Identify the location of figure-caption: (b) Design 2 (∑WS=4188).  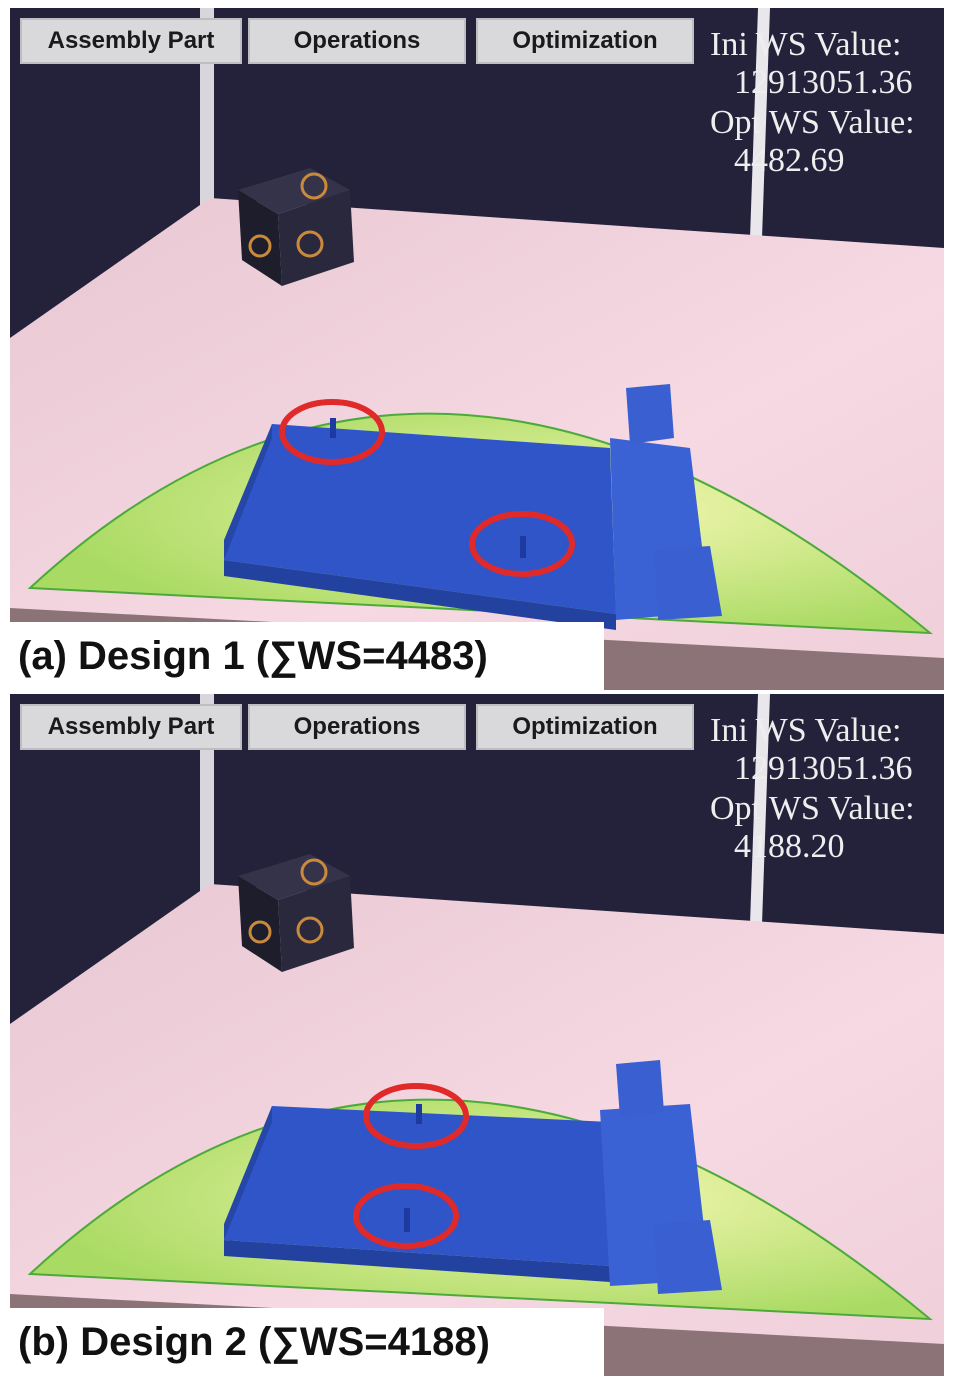
(307, 1342).